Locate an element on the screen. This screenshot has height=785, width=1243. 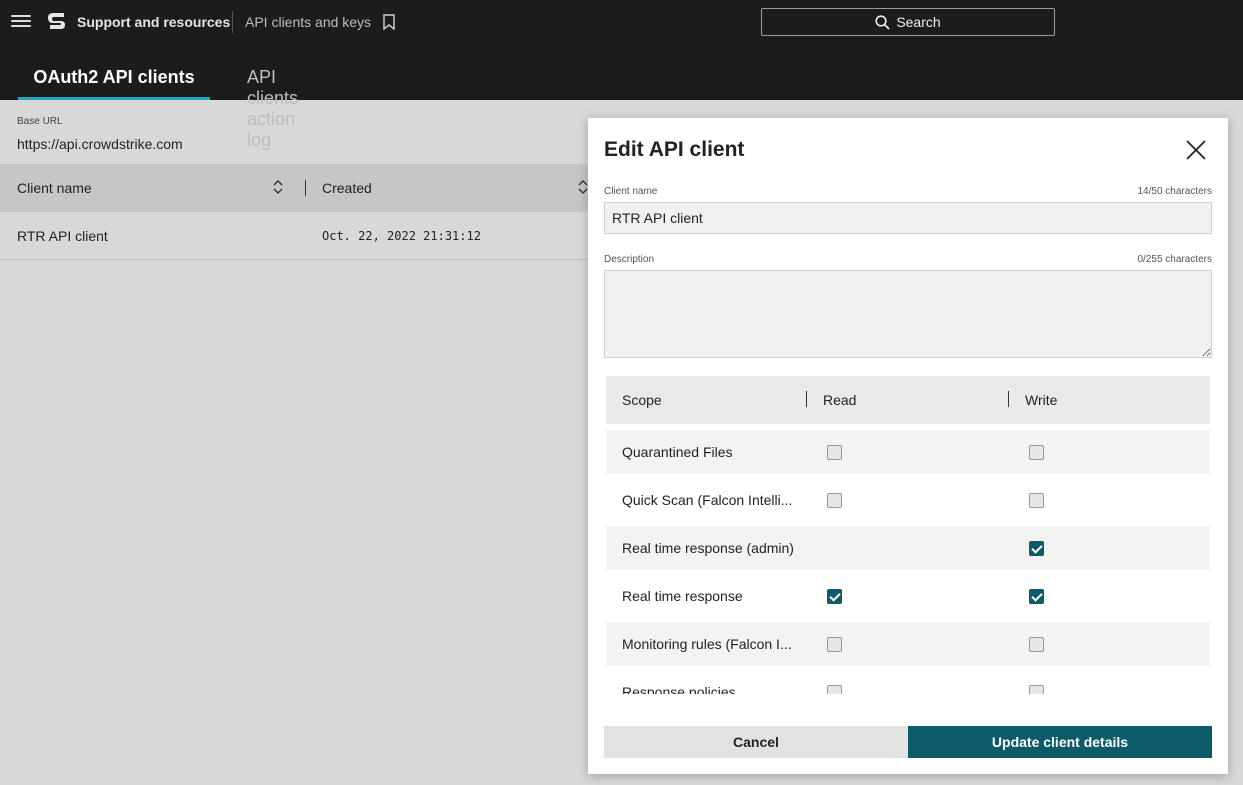
dialog-title: Edit API client is located at coordinates (674, 149).